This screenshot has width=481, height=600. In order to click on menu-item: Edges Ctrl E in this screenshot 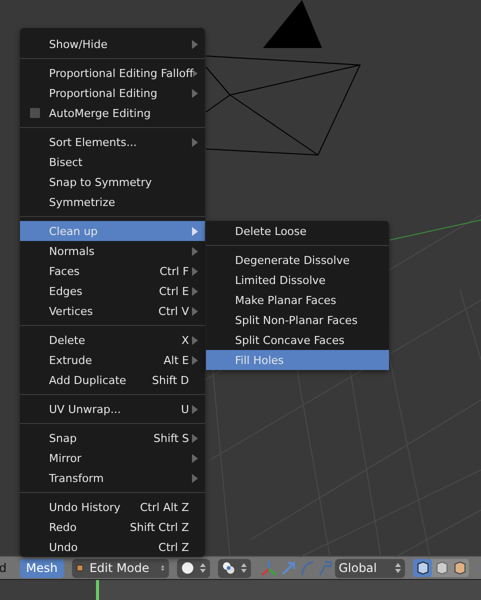, I will do `click(112, 291)`.